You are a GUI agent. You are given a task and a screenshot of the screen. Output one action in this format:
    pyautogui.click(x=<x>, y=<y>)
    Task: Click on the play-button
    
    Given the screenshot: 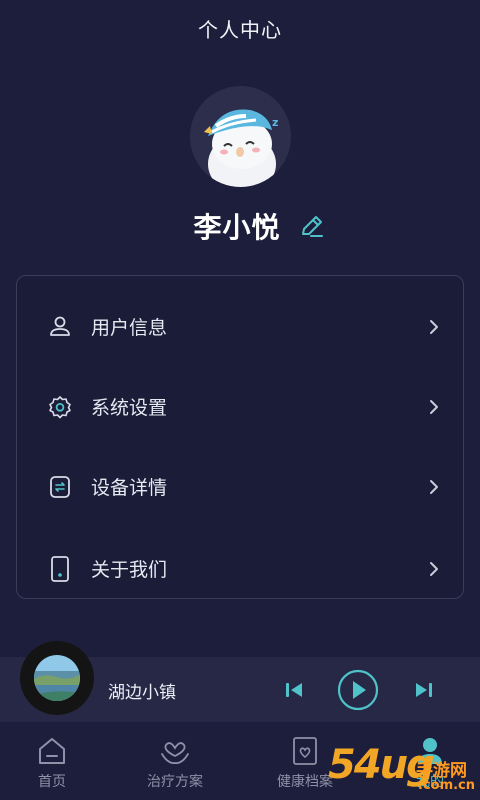 What is the action you would take?
    pyautogui.click(x=358, y=690)
    